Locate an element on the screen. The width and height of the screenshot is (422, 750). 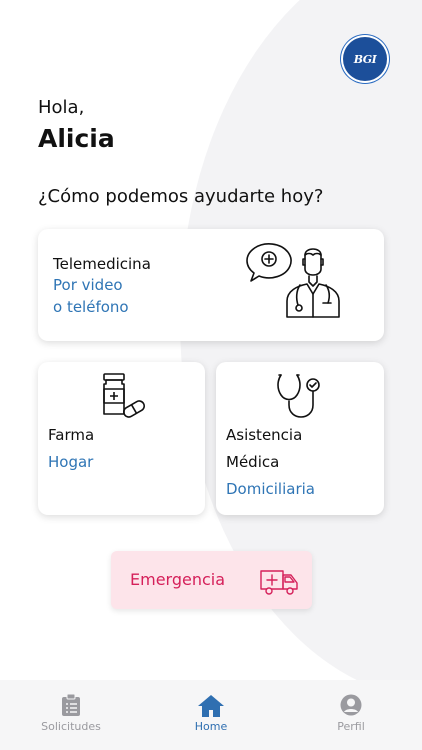
telemedicina-card: Telemedicina Por video o teléfono is located at coordinates (211, 285).